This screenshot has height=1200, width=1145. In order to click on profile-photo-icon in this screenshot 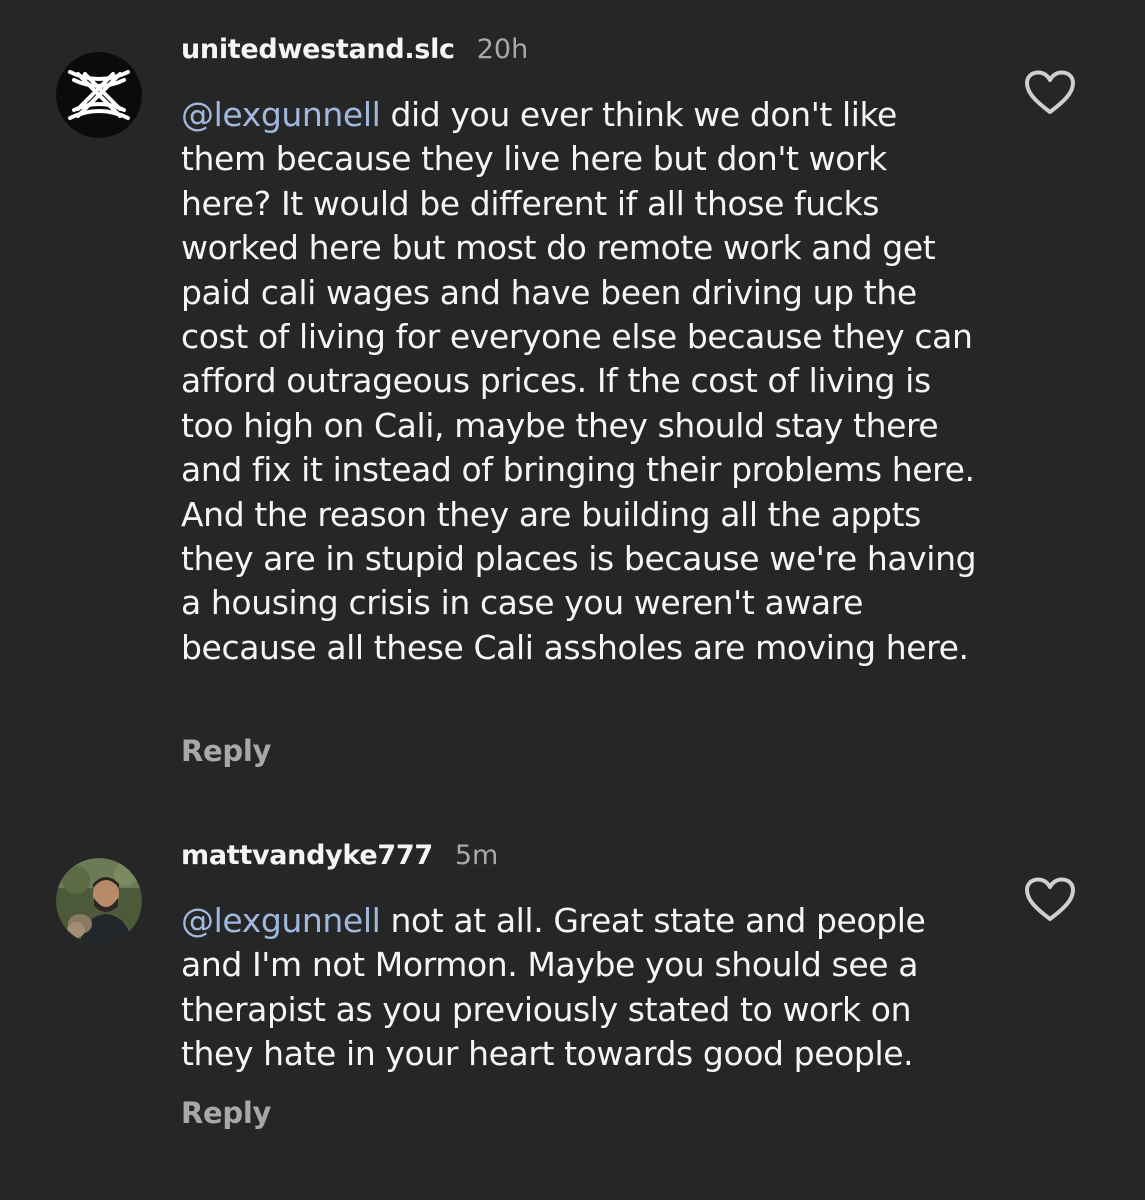, I will do `click(99, 901)`.